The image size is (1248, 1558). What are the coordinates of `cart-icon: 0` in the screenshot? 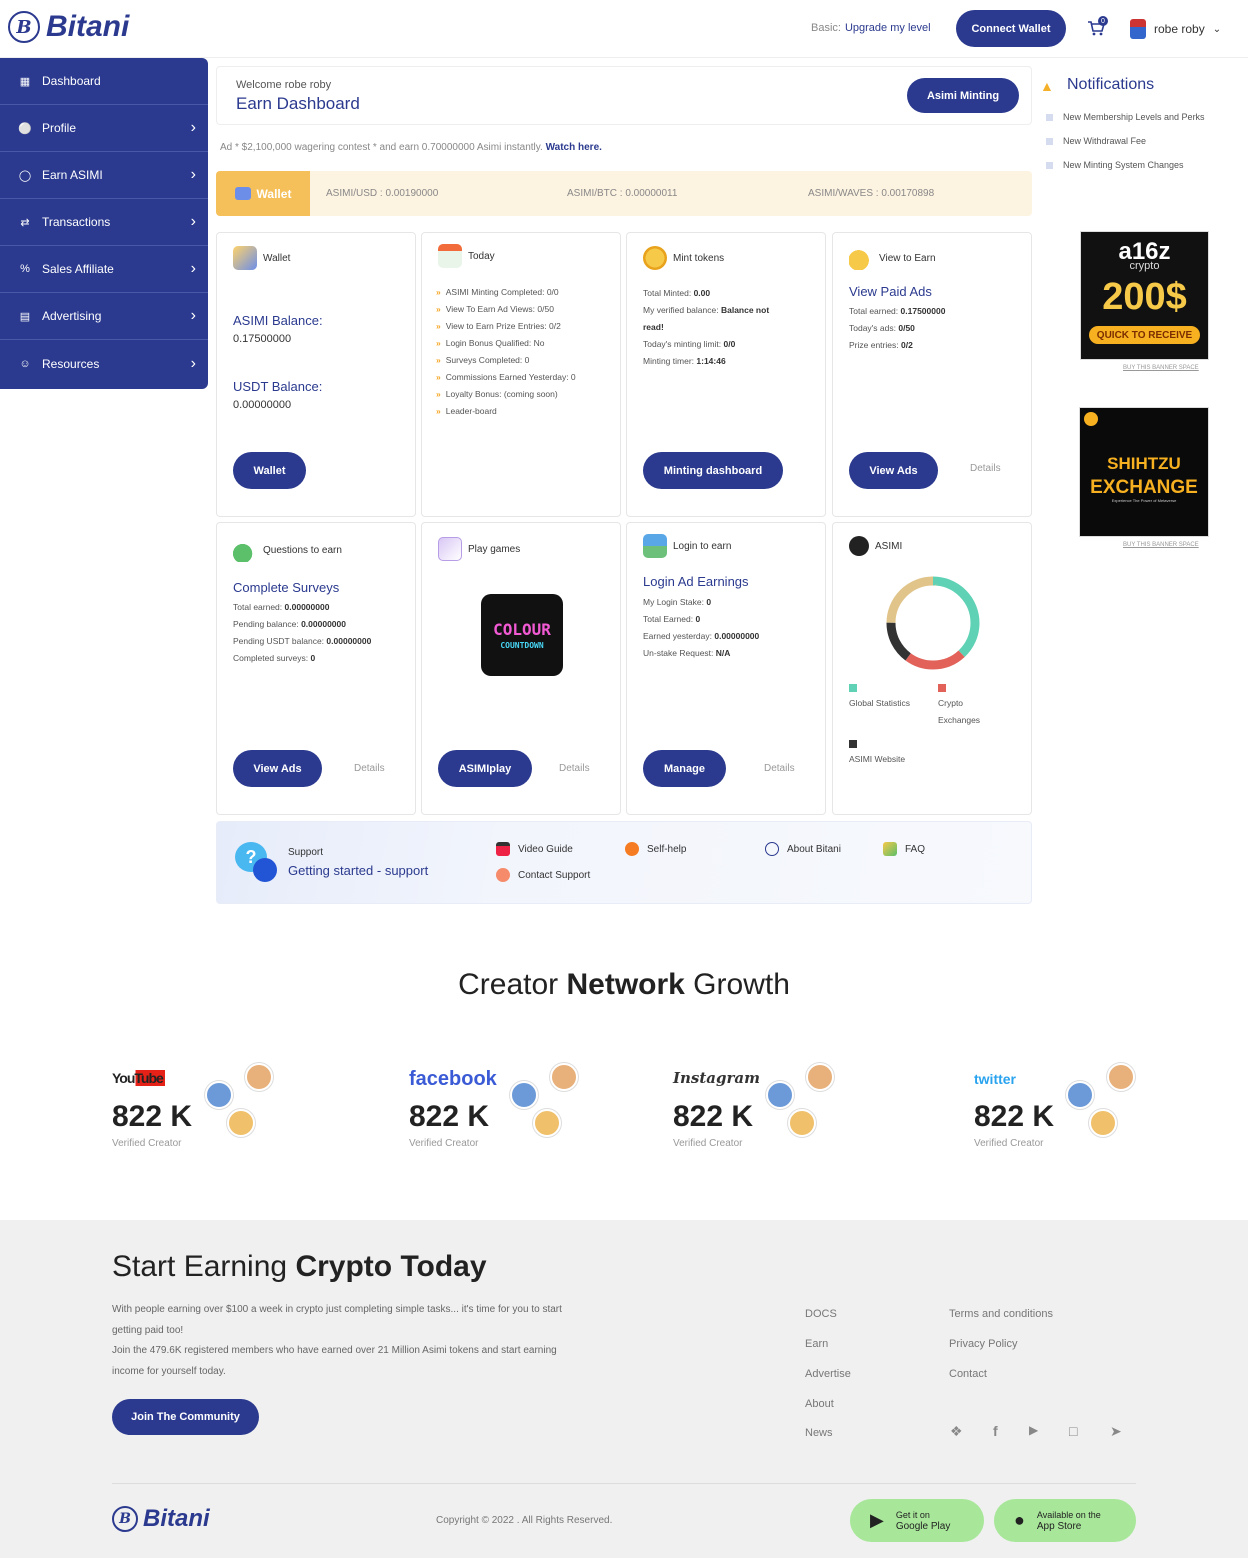 It's located at (1097, 28).